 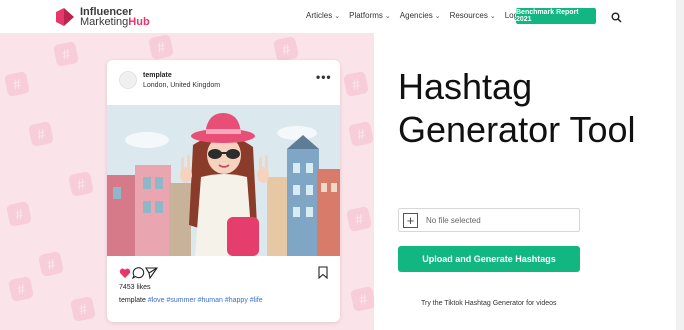 I want to click on nav-item-articles: Articles ⌄, so click(x=323, y=15).